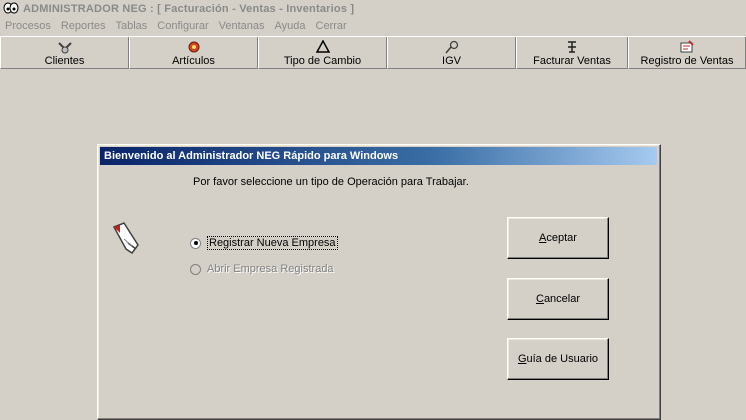 The width and height of the screenshot is (746, 420). I want to click on toolbar-igv-button: IGV, so click(451, 53).